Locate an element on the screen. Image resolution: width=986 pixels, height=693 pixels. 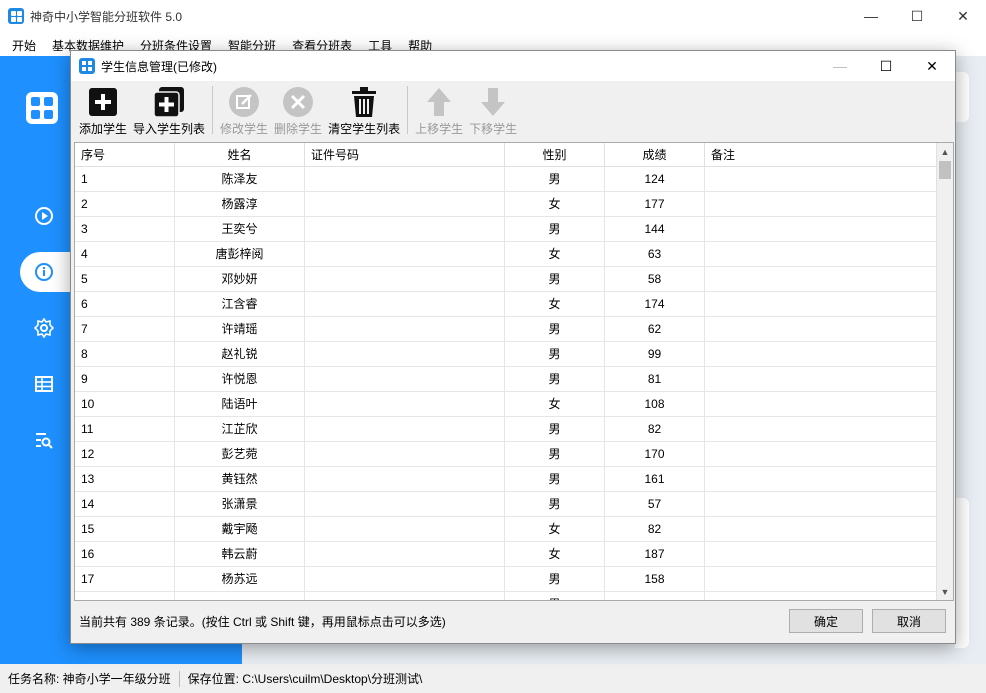
close-button: ✕ is located at coordinates (963, 16).